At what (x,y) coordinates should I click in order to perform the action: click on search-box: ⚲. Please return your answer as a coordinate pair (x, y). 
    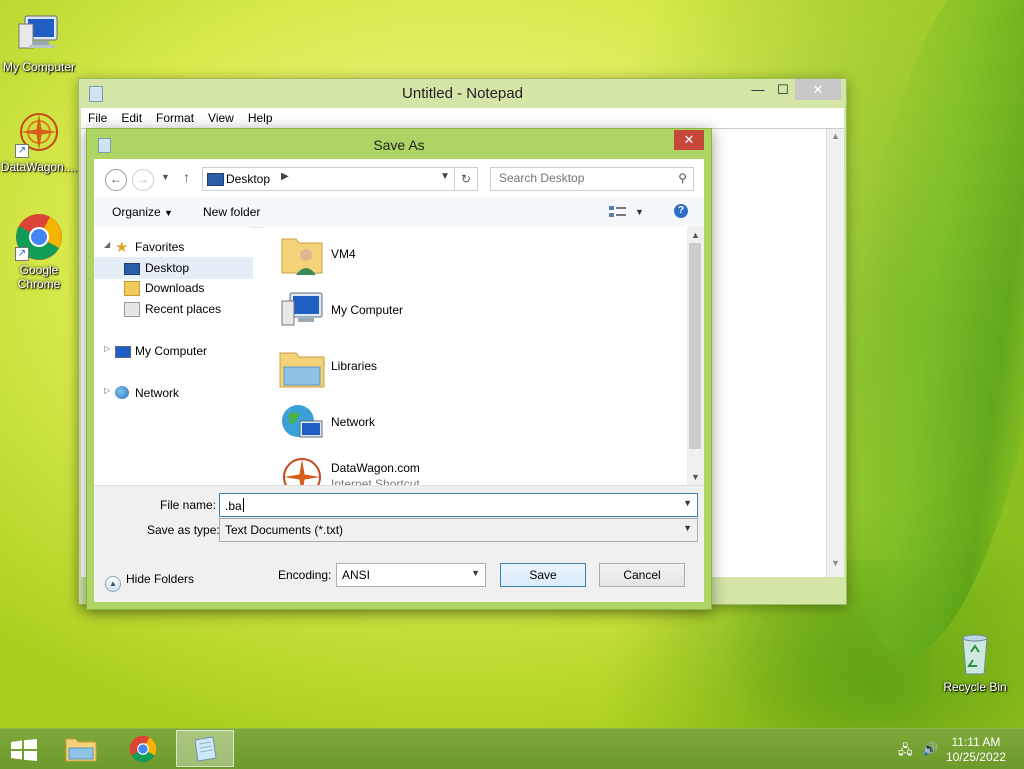
    Looking at the image, I should click on (592, 179).